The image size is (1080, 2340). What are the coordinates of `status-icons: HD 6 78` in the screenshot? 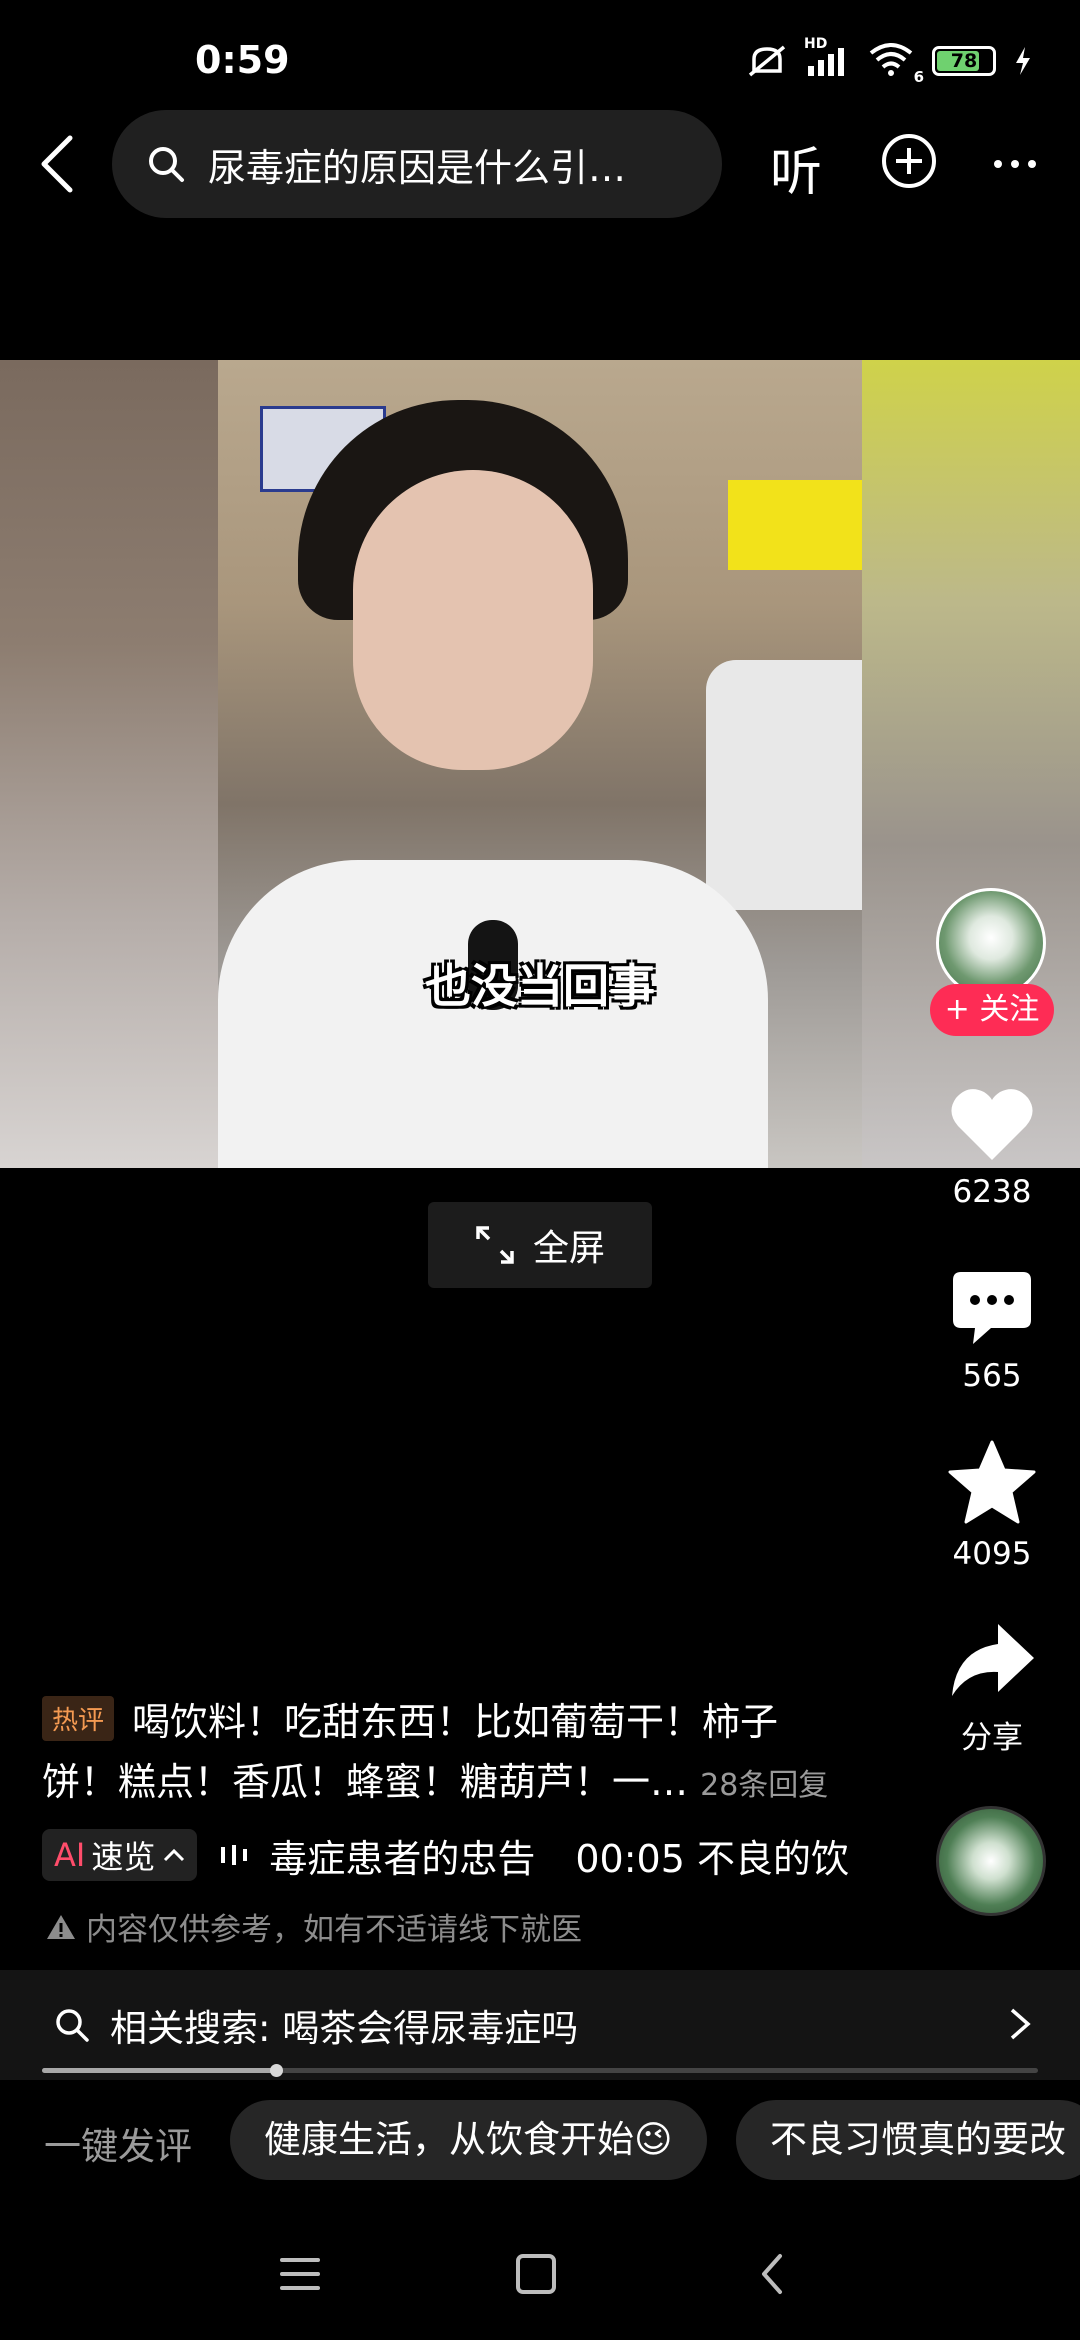 It's located at (889, 61).